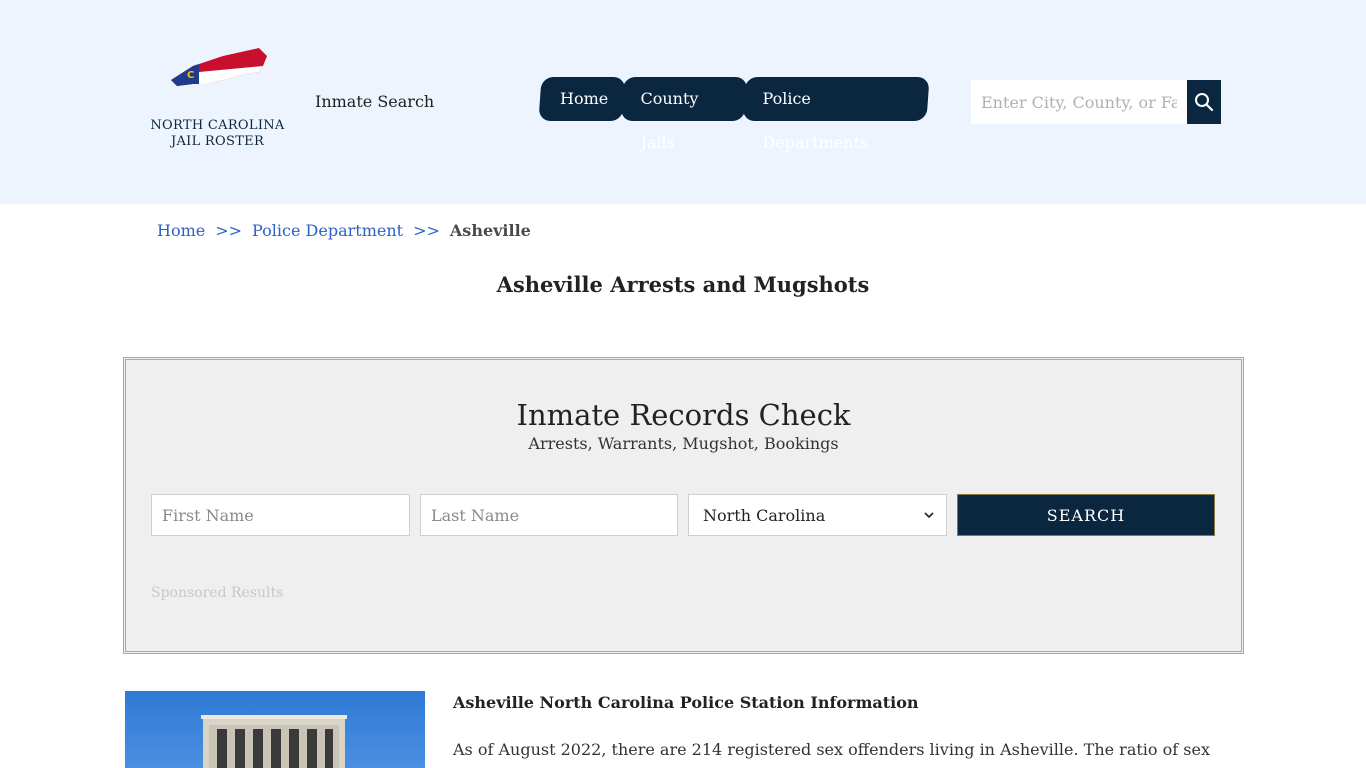  I want to click on main-nav: Home County Jails Police Departments, so click(734, 114).